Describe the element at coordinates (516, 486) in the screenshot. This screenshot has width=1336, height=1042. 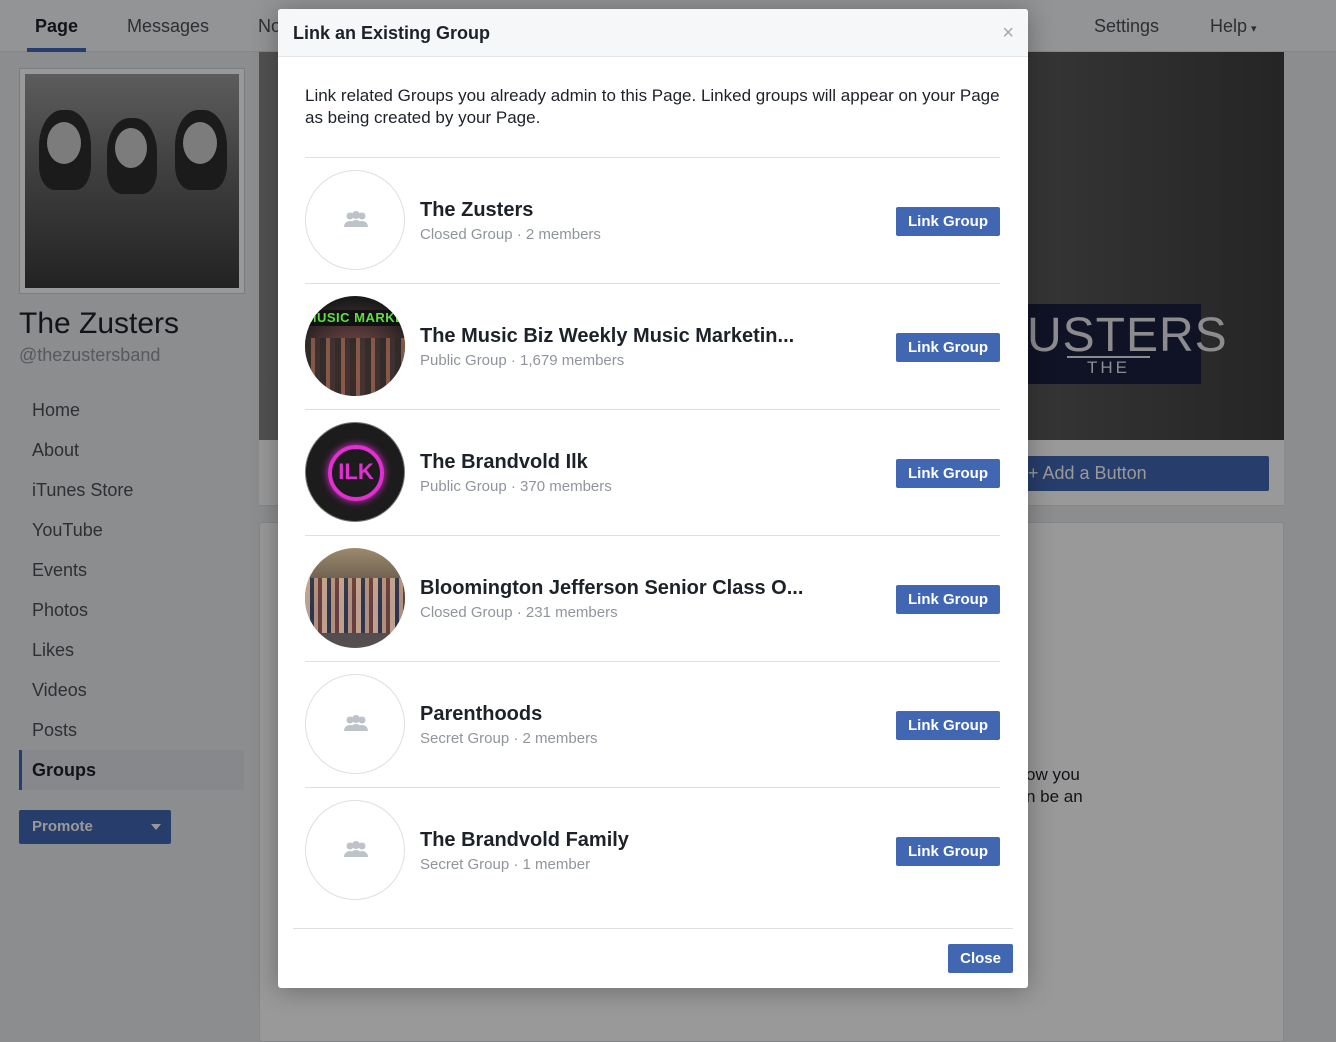
I see `group-meta: Public Group · 370 members` at that location.